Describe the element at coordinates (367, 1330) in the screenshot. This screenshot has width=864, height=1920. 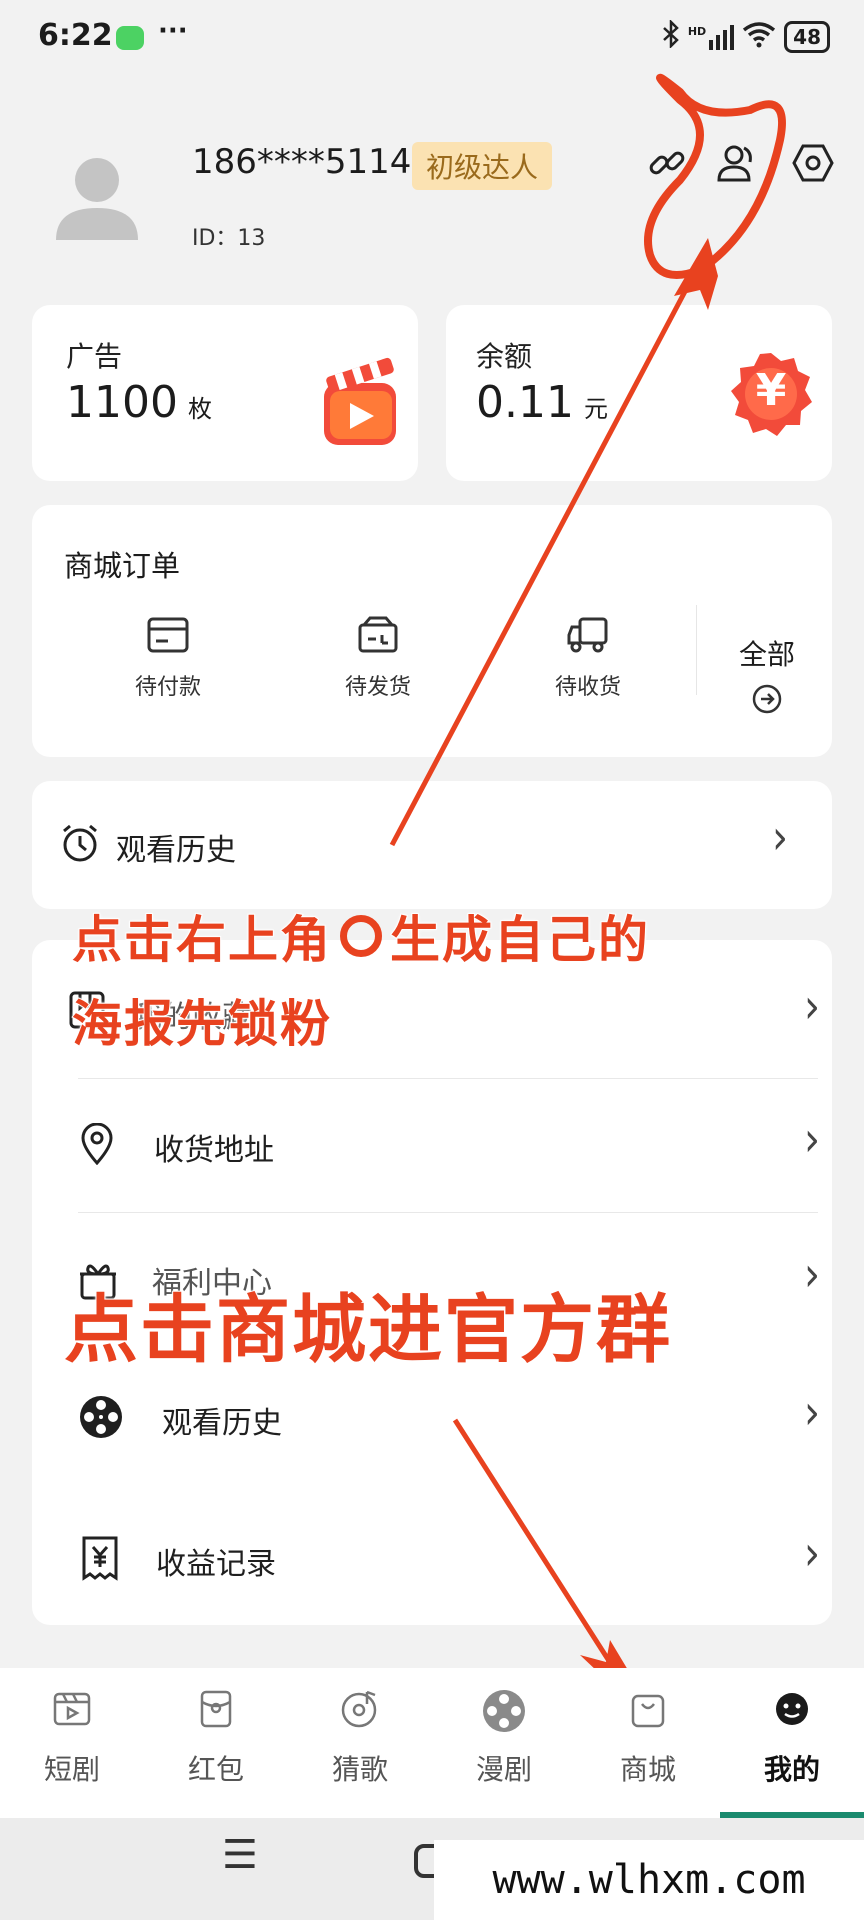
I see `annotation-bottom: 点击商城进官方群` at that location.